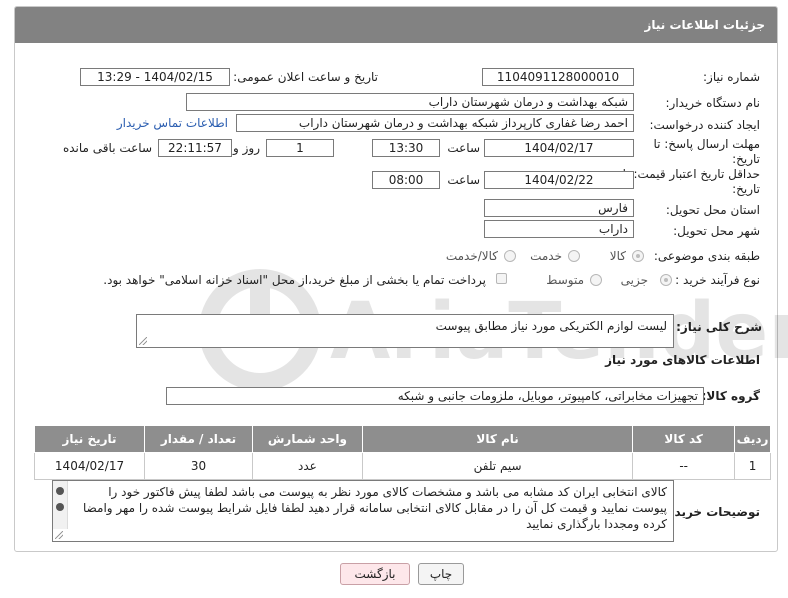  Describe the element at coordinates (559, 148) in the screenshot. I see `deadline-date-field: 1404/02/17` at that location.